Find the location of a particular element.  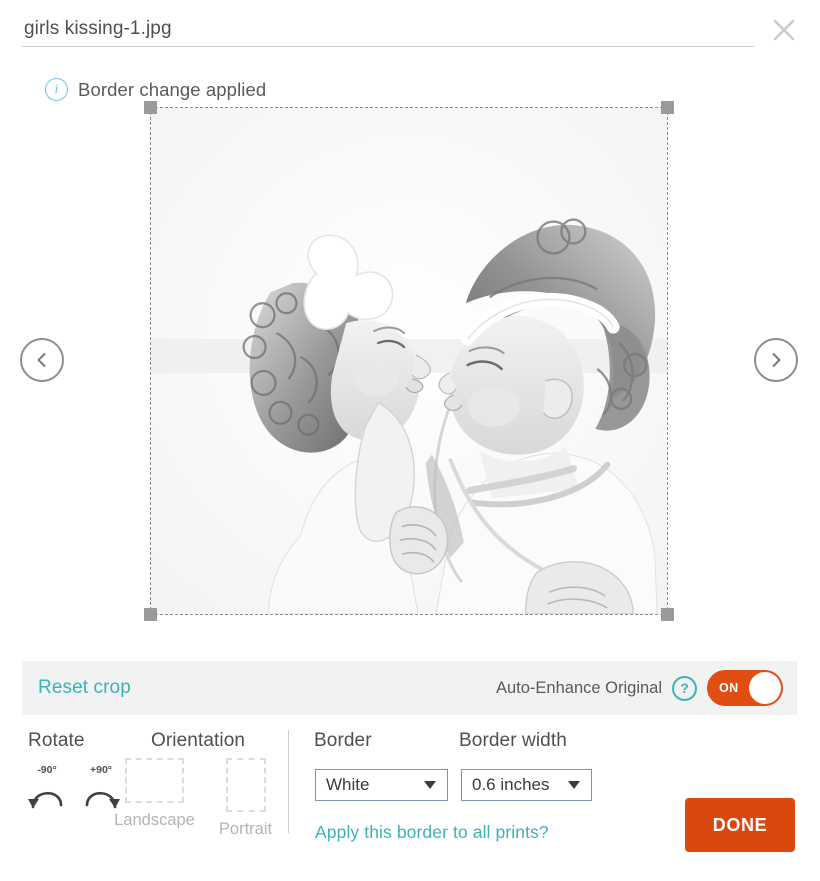

close-button is located at coordinates (784, 30).